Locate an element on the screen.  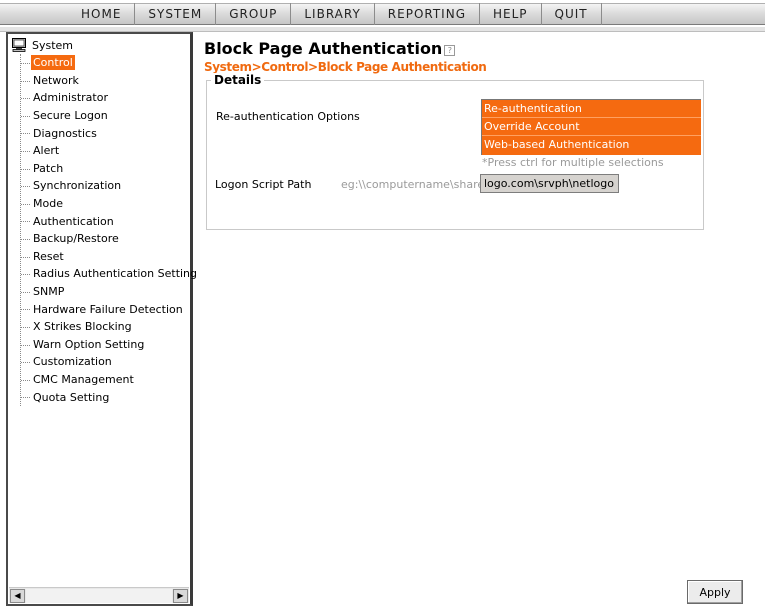
details-legend: Details is located at coordinates (238, 80).